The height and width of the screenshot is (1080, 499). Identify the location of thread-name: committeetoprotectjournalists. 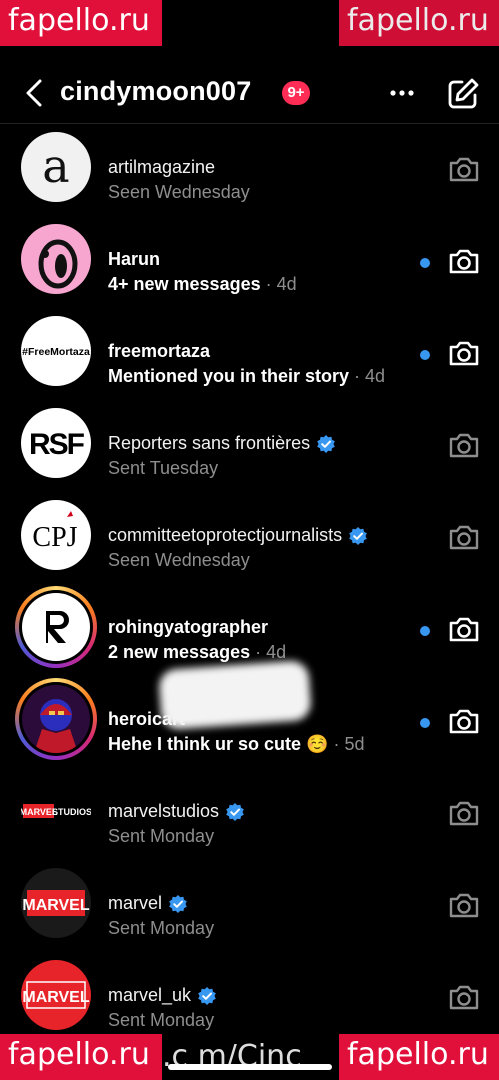
(238, 535).